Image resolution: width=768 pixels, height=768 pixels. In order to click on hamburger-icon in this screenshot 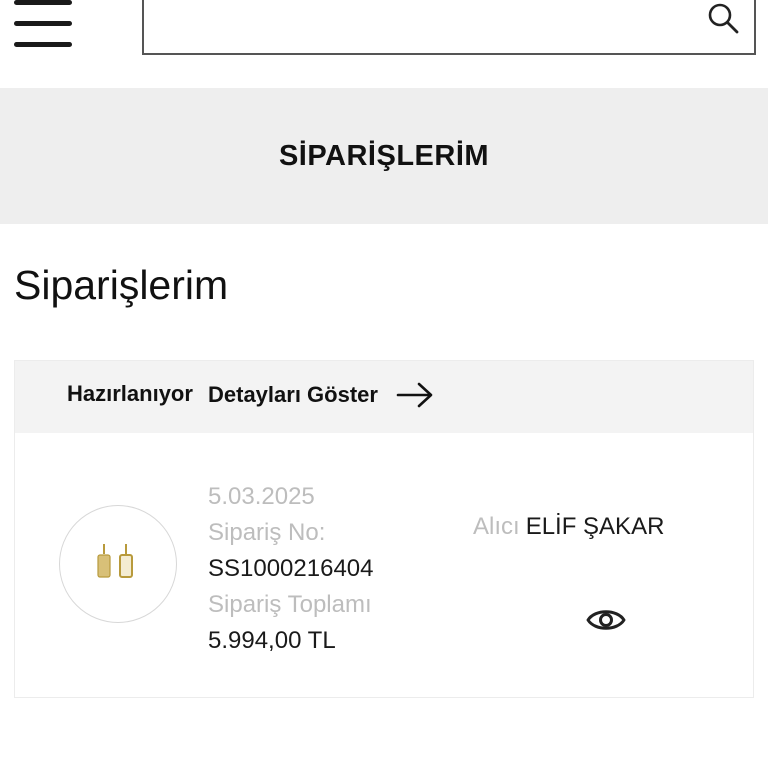, I will do `click(43, 2)`.